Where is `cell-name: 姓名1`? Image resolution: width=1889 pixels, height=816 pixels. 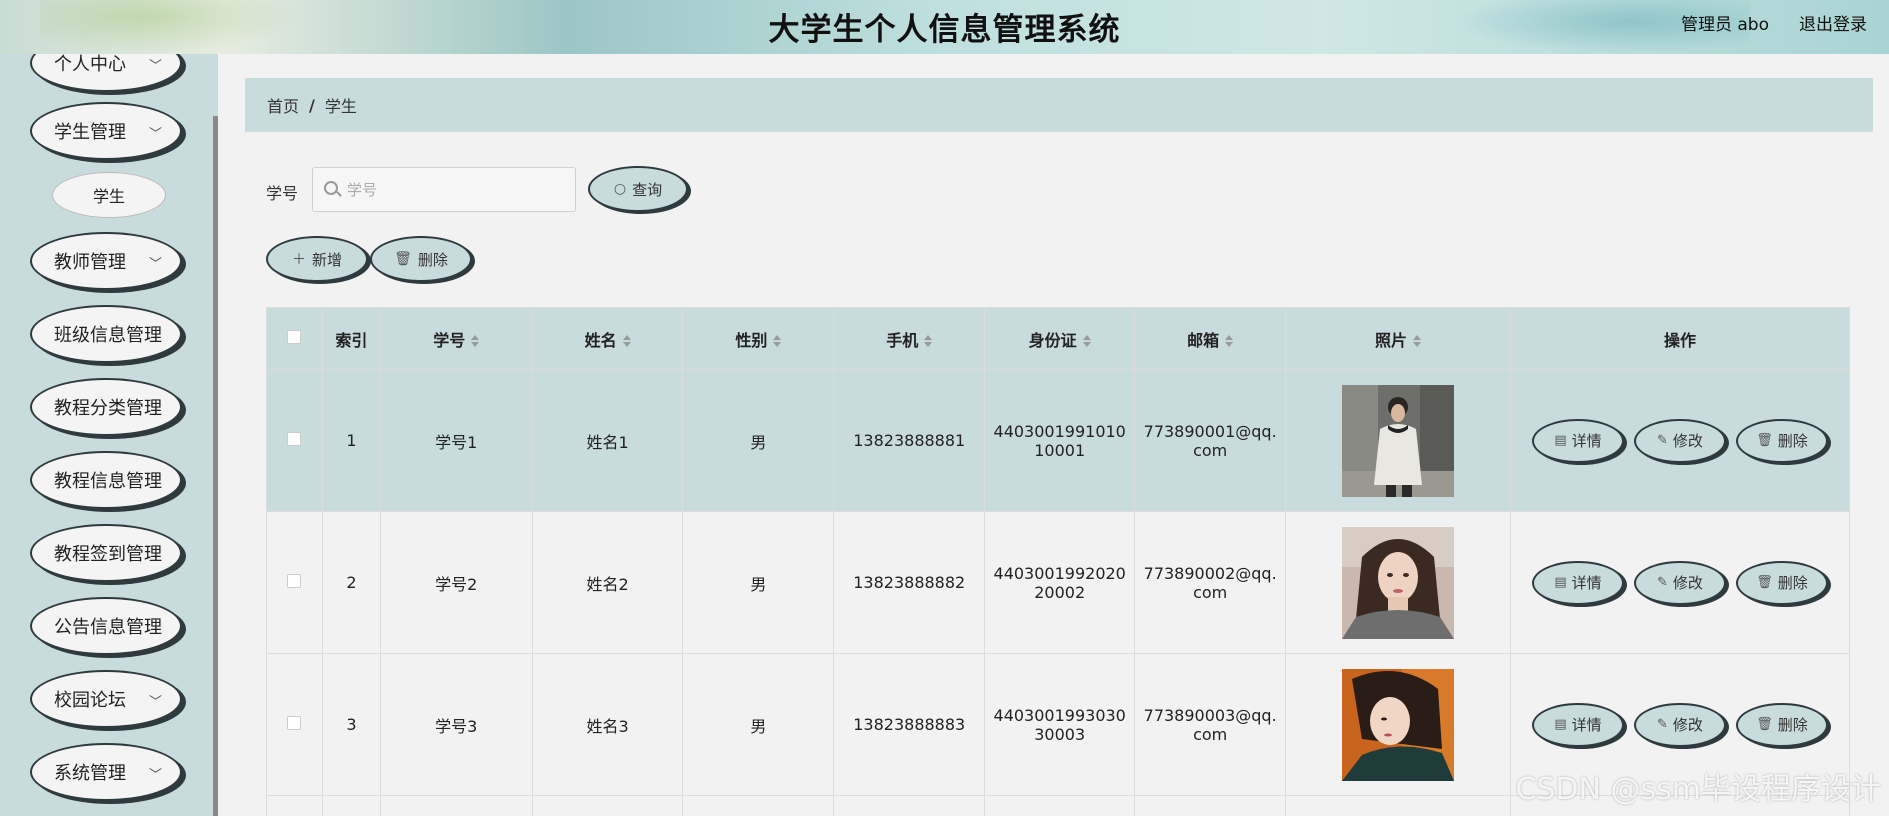
cell-name: 姓名1 is located at coordinates (607, 440).